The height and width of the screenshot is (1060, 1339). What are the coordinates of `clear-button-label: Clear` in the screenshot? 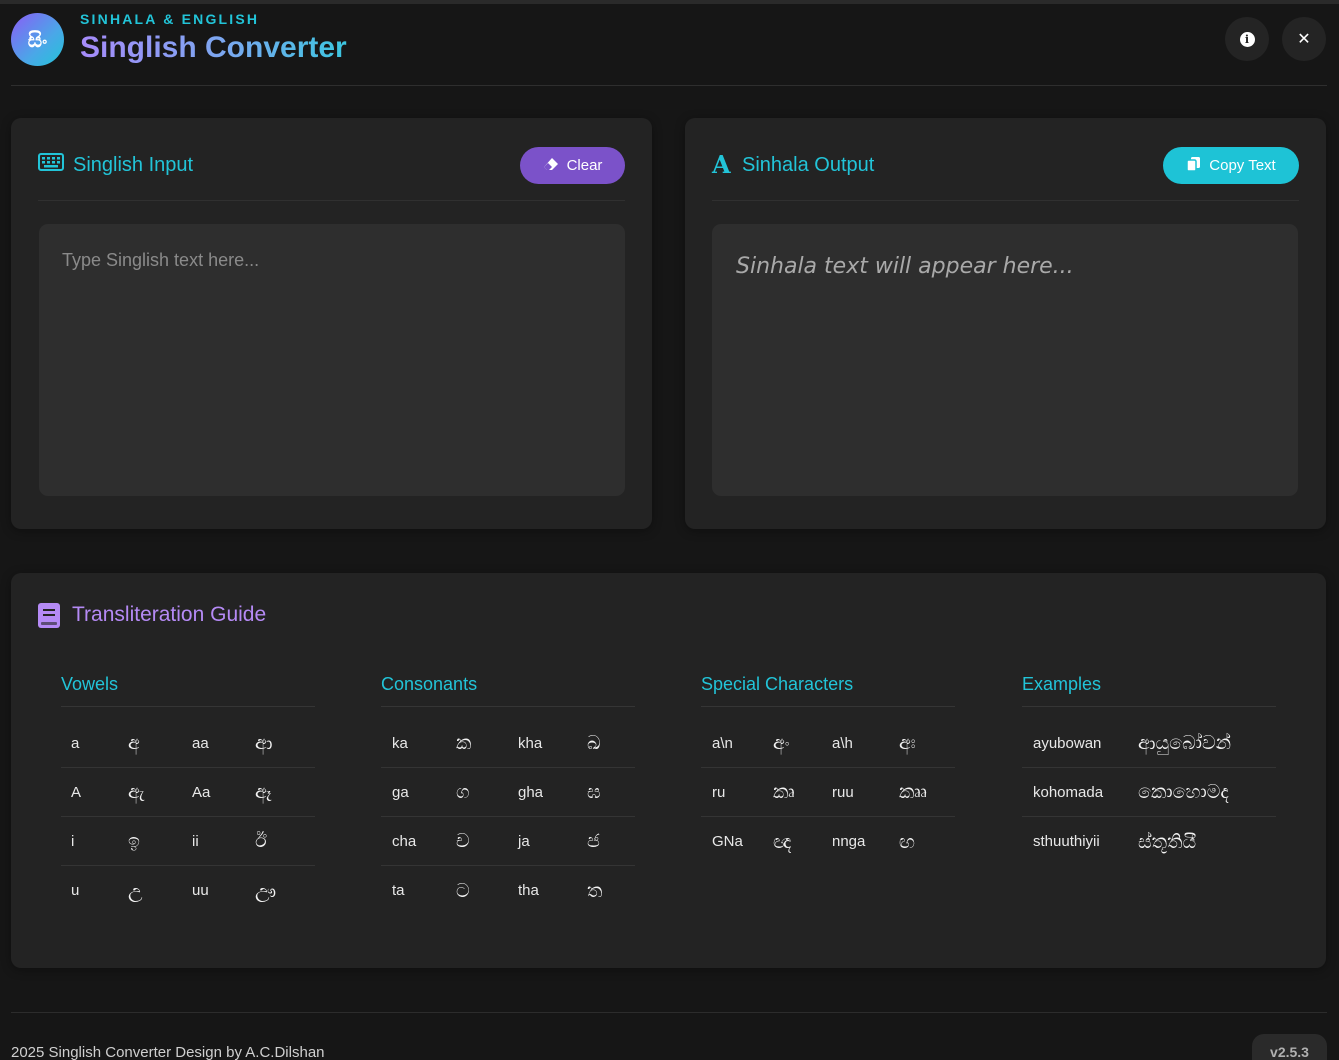 It's located at (584, 165).